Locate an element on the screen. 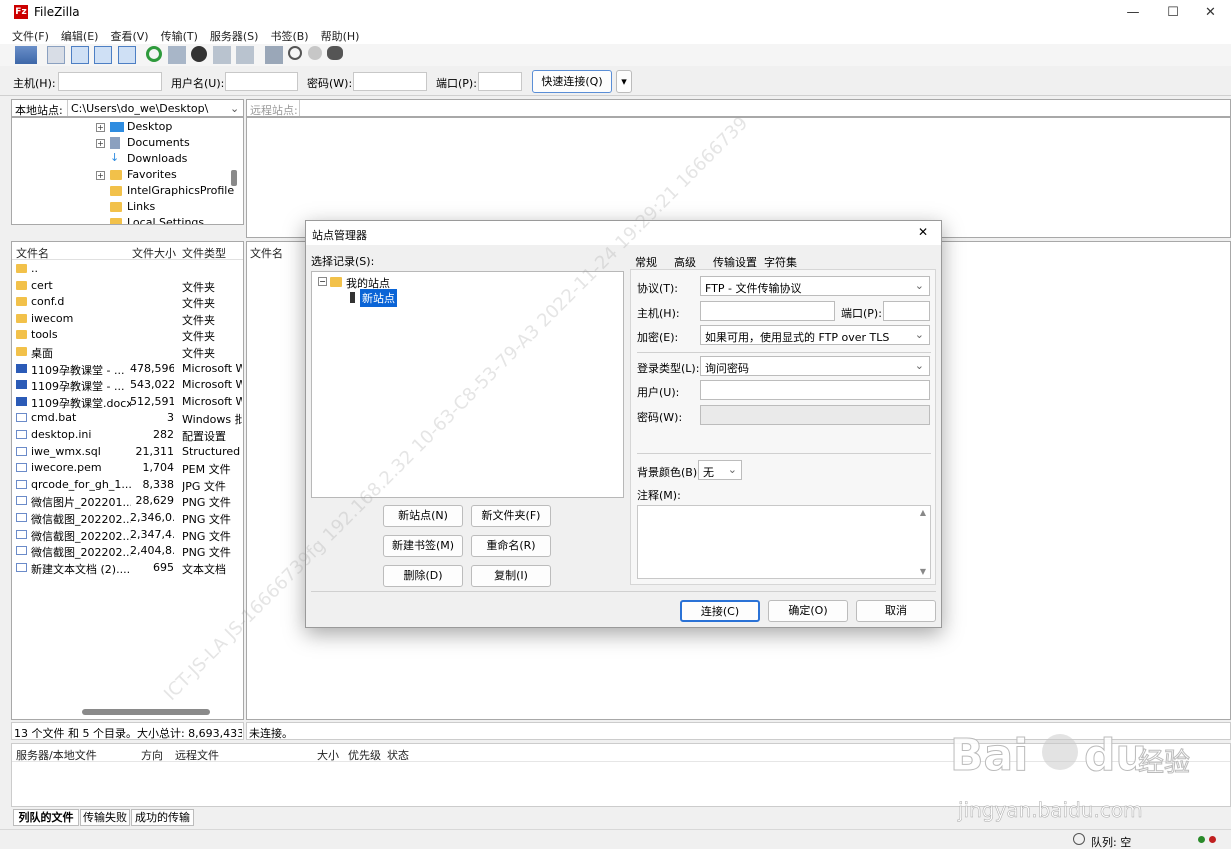 This screenshot has height=849, width=1231. comments-textarea: ▲ ▼ is located at coordinates (784, 542).